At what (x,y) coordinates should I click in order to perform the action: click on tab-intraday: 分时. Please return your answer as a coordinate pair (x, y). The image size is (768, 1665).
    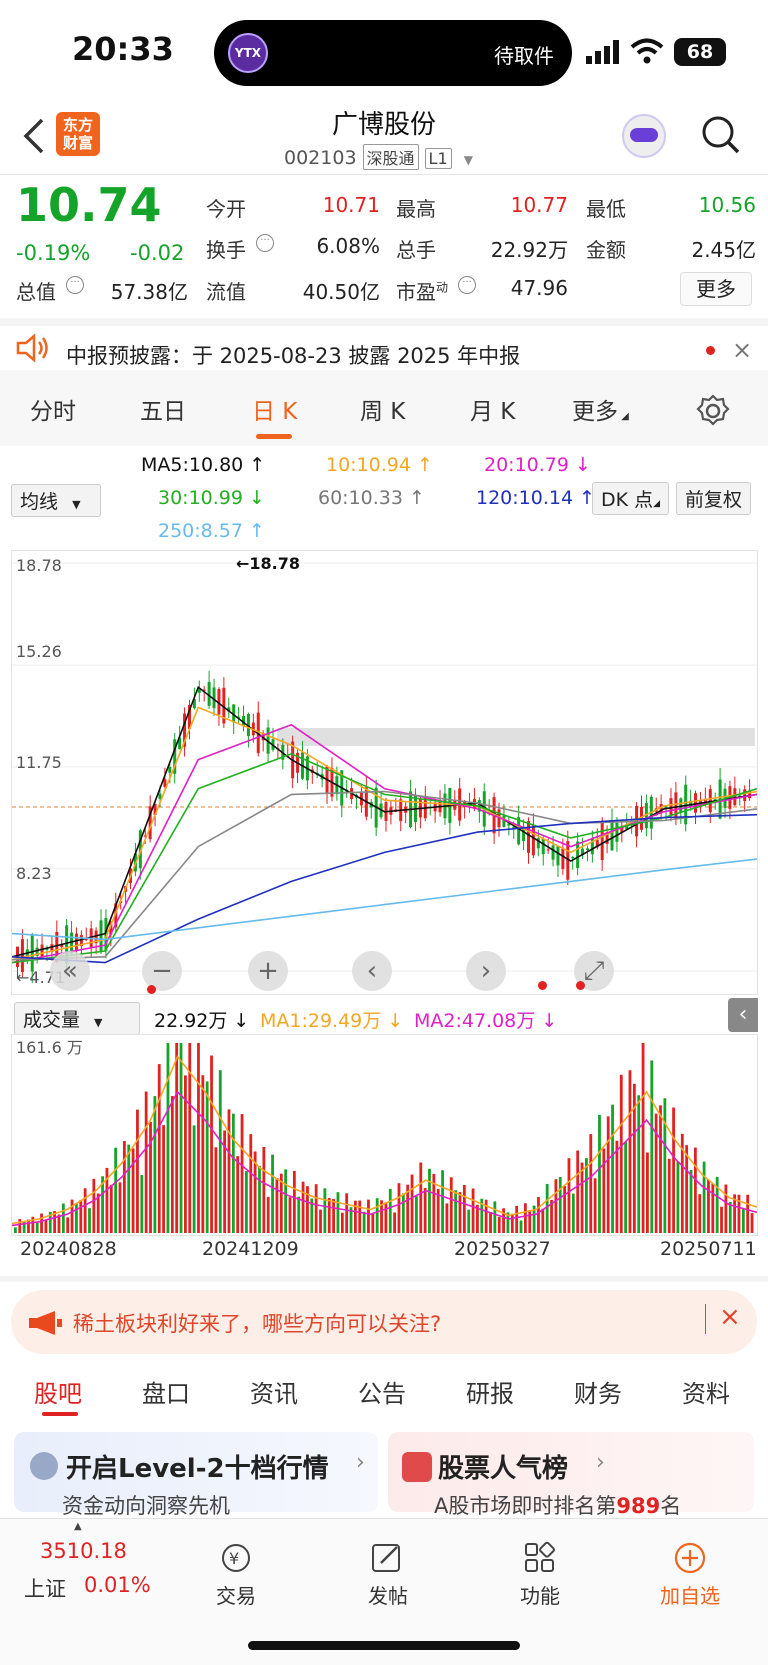
    Looking at the image, I should click on (53, 409).